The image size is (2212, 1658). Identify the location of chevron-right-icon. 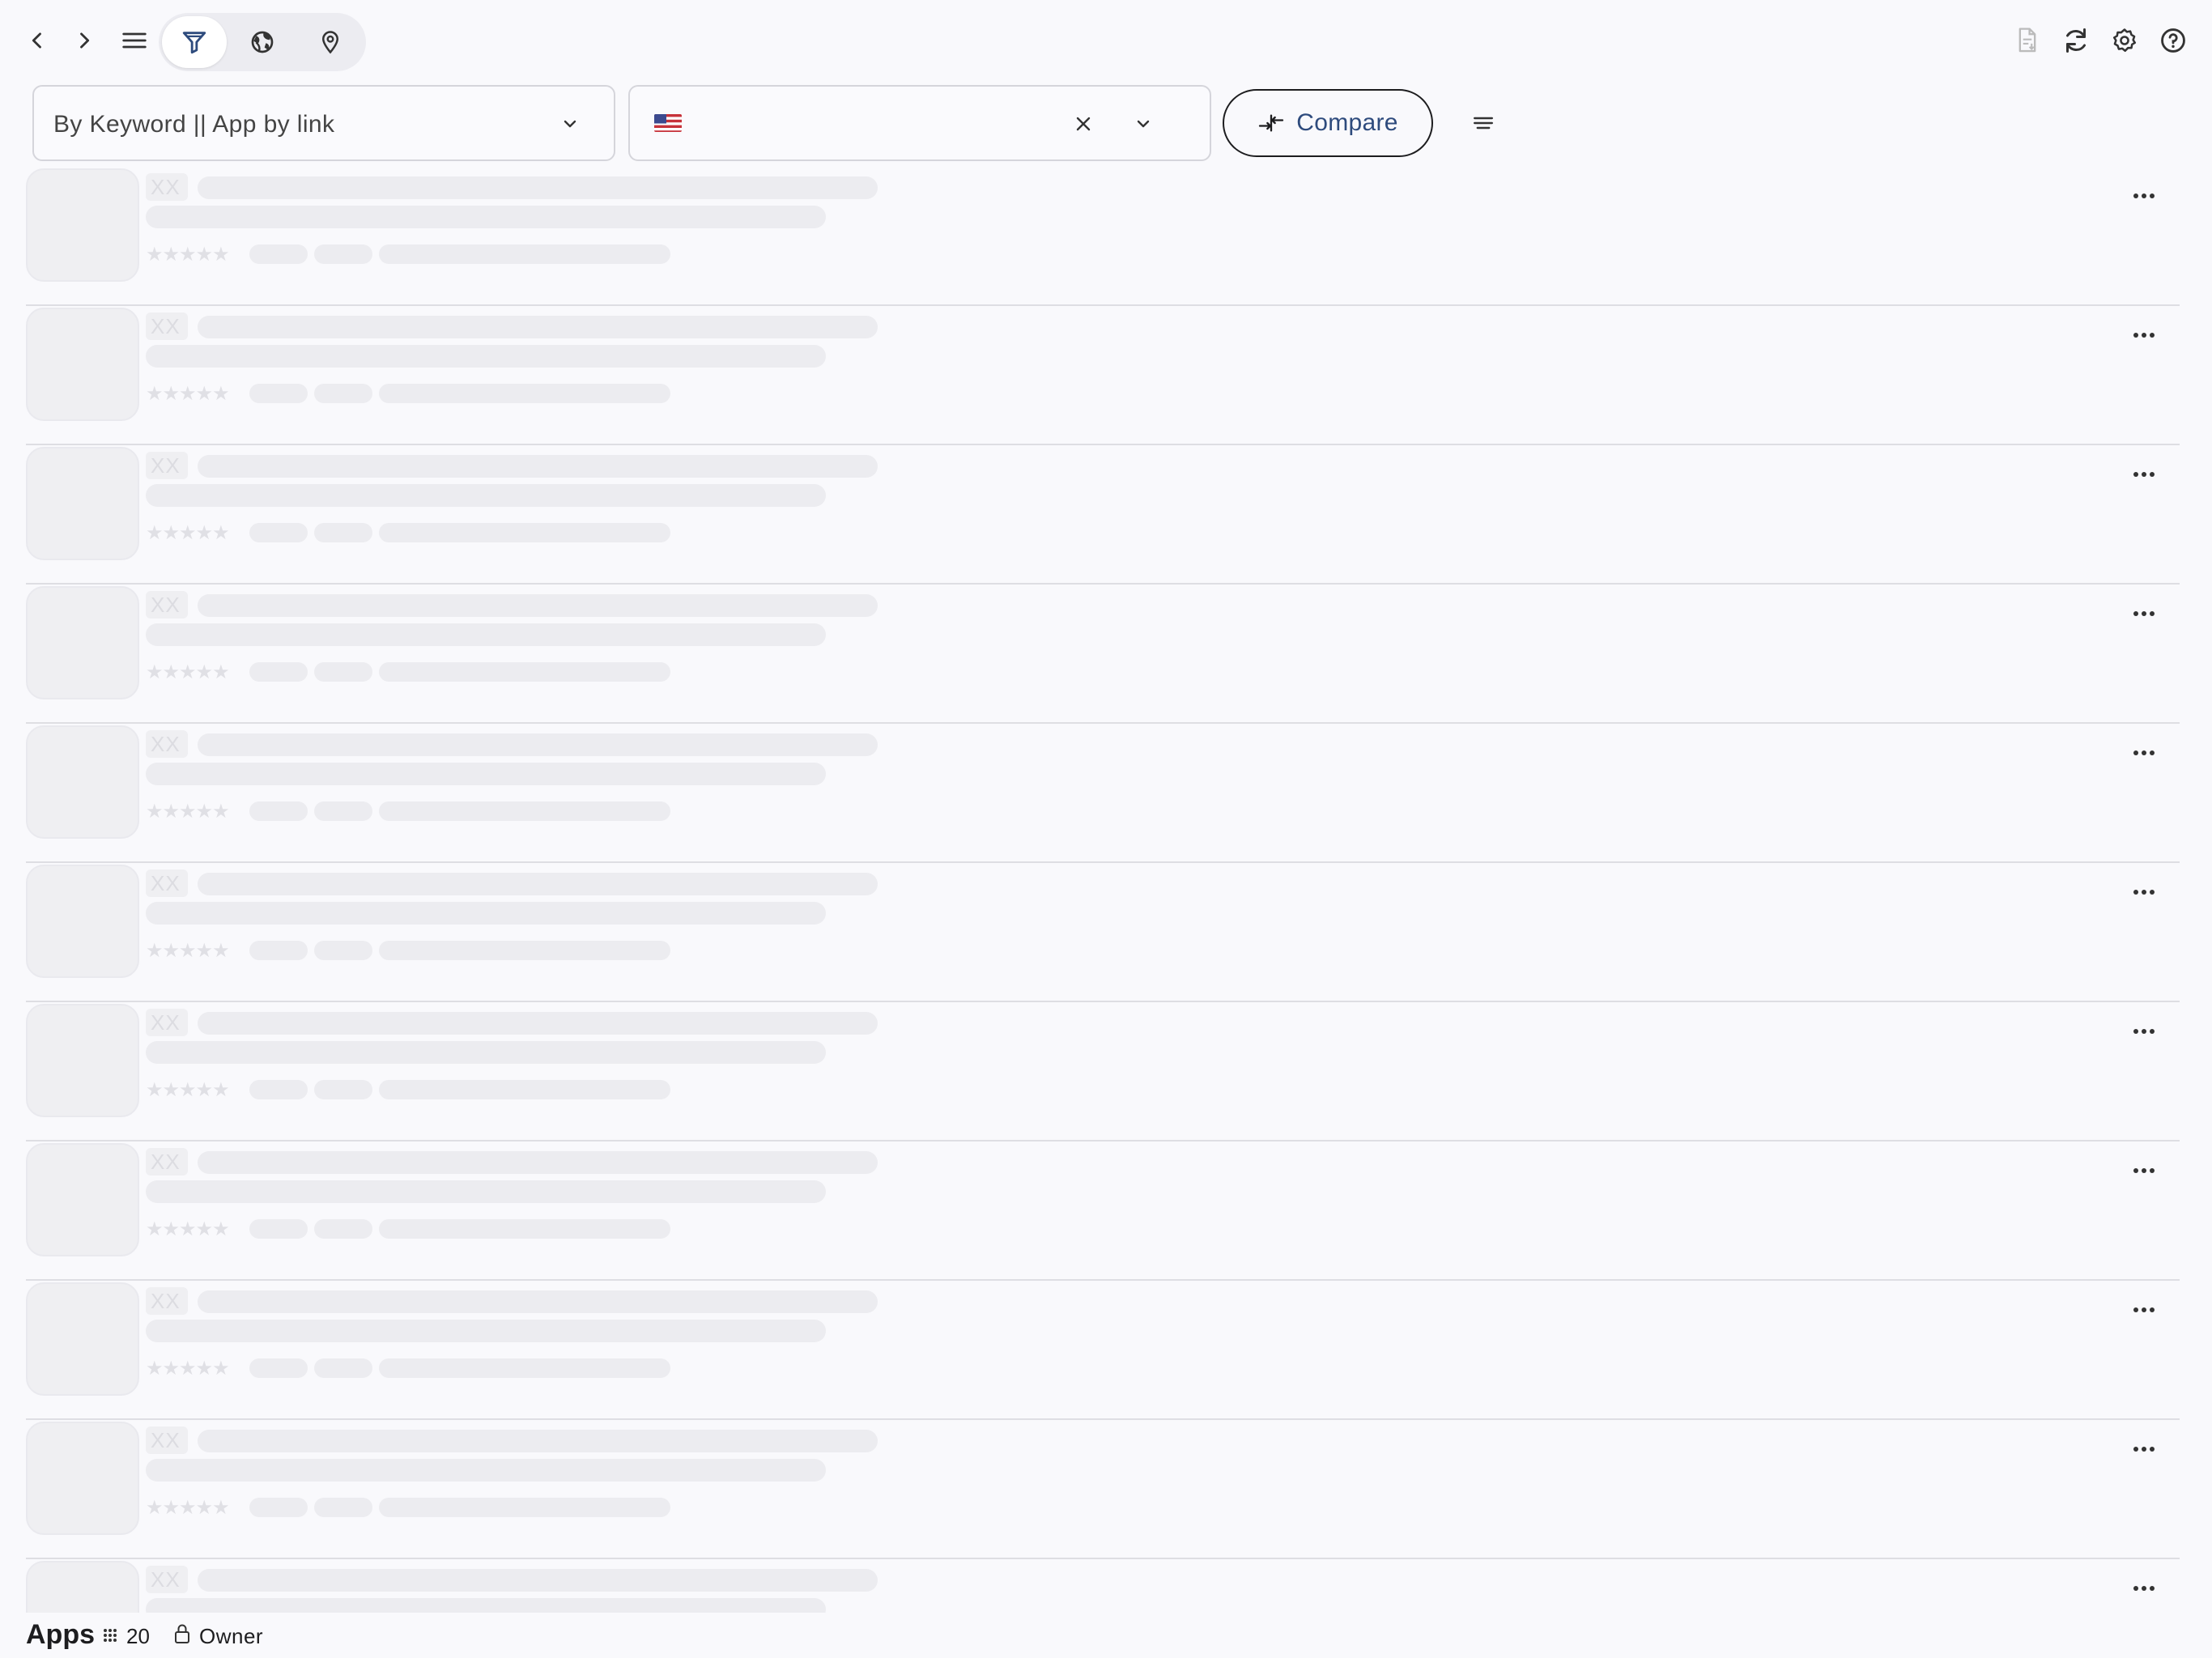
(85, 40).